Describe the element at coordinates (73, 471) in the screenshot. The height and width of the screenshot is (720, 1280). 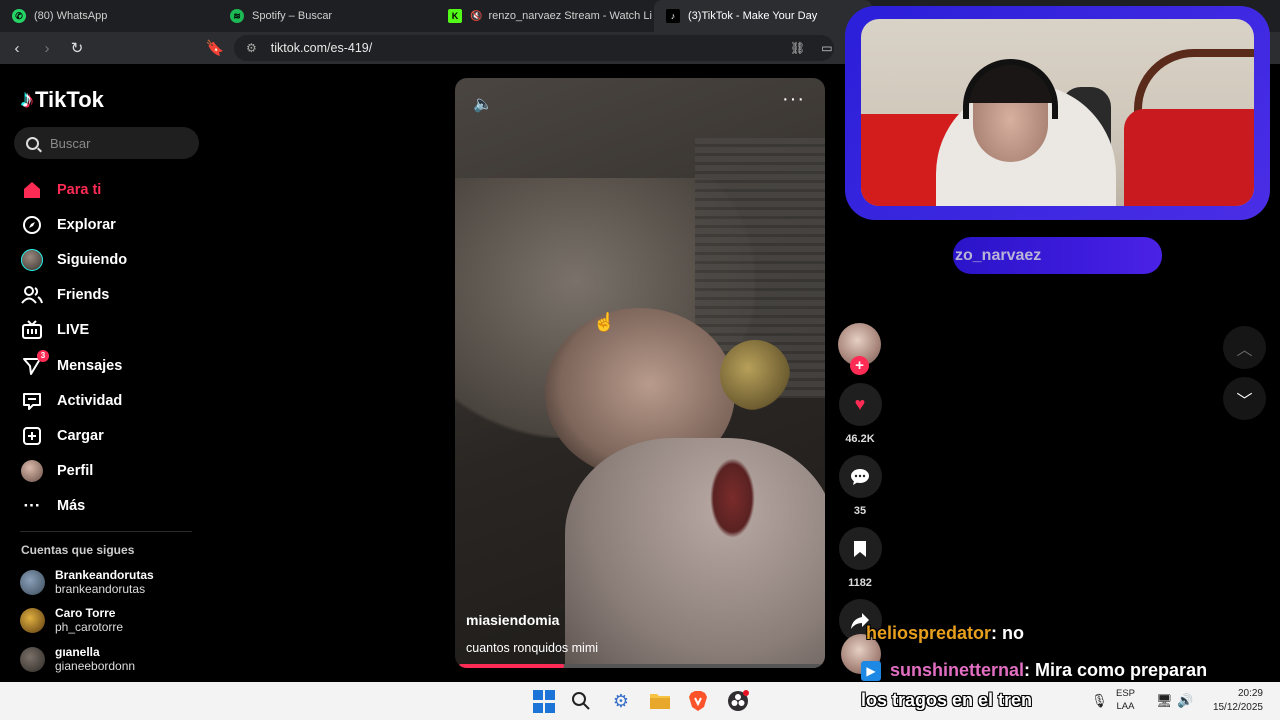
I see `nav-item-perfil: Perfil` at that location.